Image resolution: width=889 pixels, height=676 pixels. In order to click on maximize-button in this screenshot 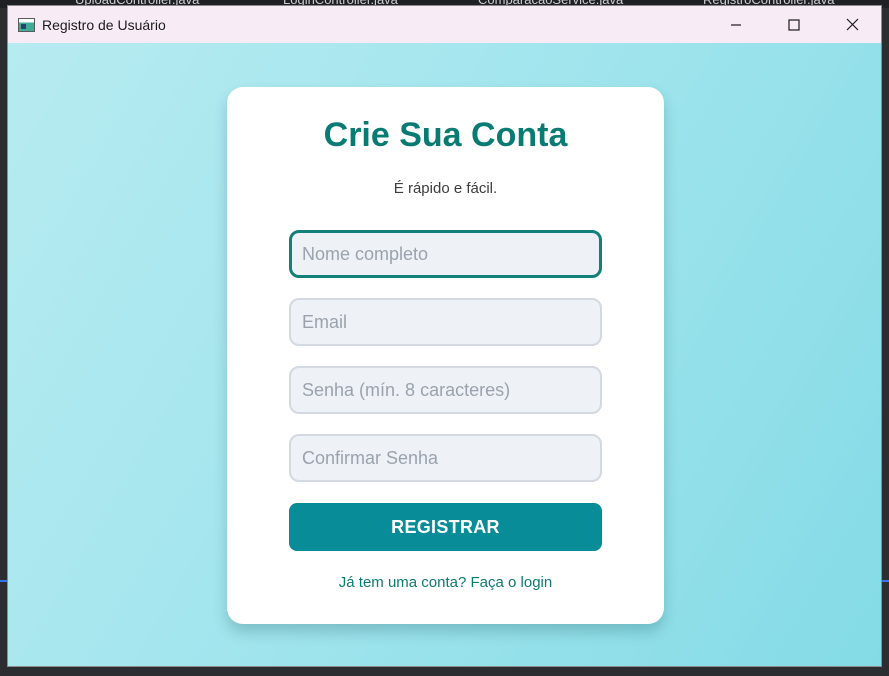, I will do `click(794, 24)`.